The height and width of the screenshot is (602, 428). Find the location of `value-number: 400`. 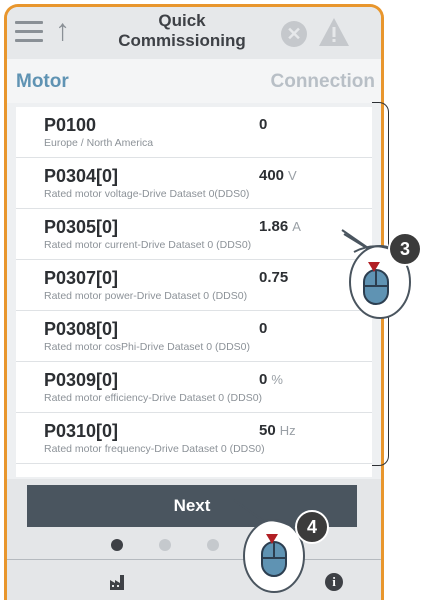

value-number: 400 is located at coordinates (272, 175).